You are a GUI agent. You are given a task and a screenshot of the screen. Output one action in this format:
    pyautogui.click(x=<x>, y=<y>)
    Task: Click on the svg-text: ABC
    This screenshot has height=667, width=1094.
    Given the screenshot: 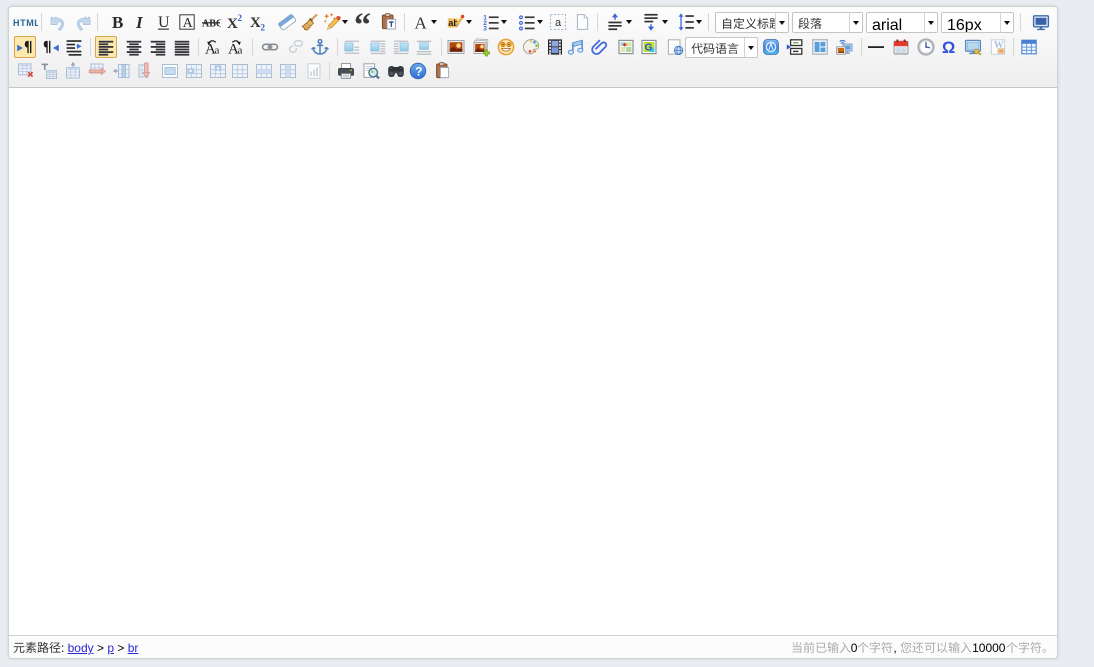 What is the action you would take?
    pyautogui.click(x=211, y=24)
    